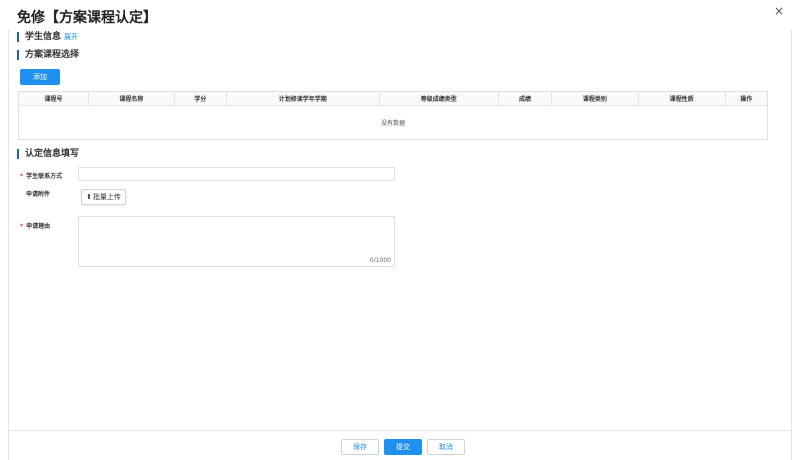 This screenshot has width=800, height=460. I want to click on cert-info-title: 认定信息填写, so click(52, 154).